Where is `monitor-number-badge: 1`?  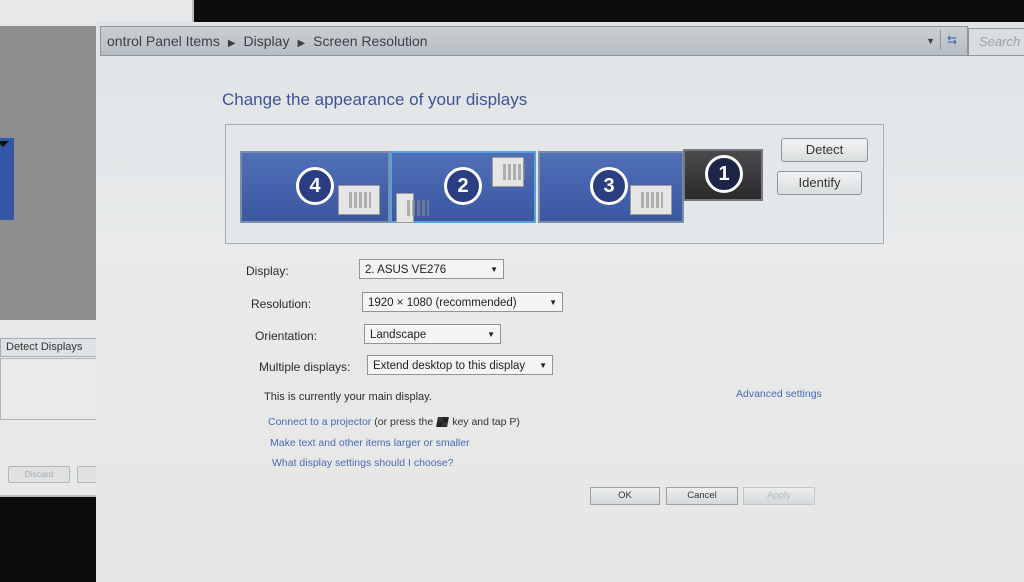 monitor-number-badge: 1 is located at coordinates (724, 174).